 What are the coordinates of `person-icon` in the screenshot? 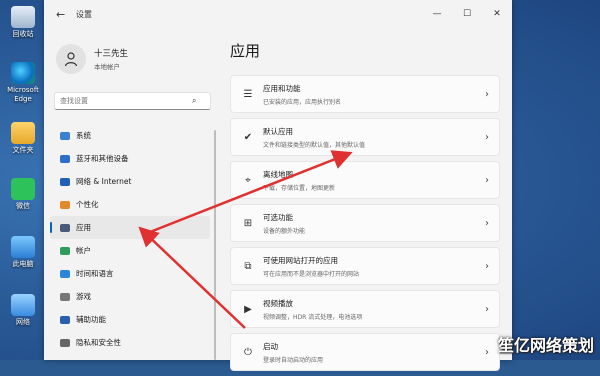 It's located at (71, 59).